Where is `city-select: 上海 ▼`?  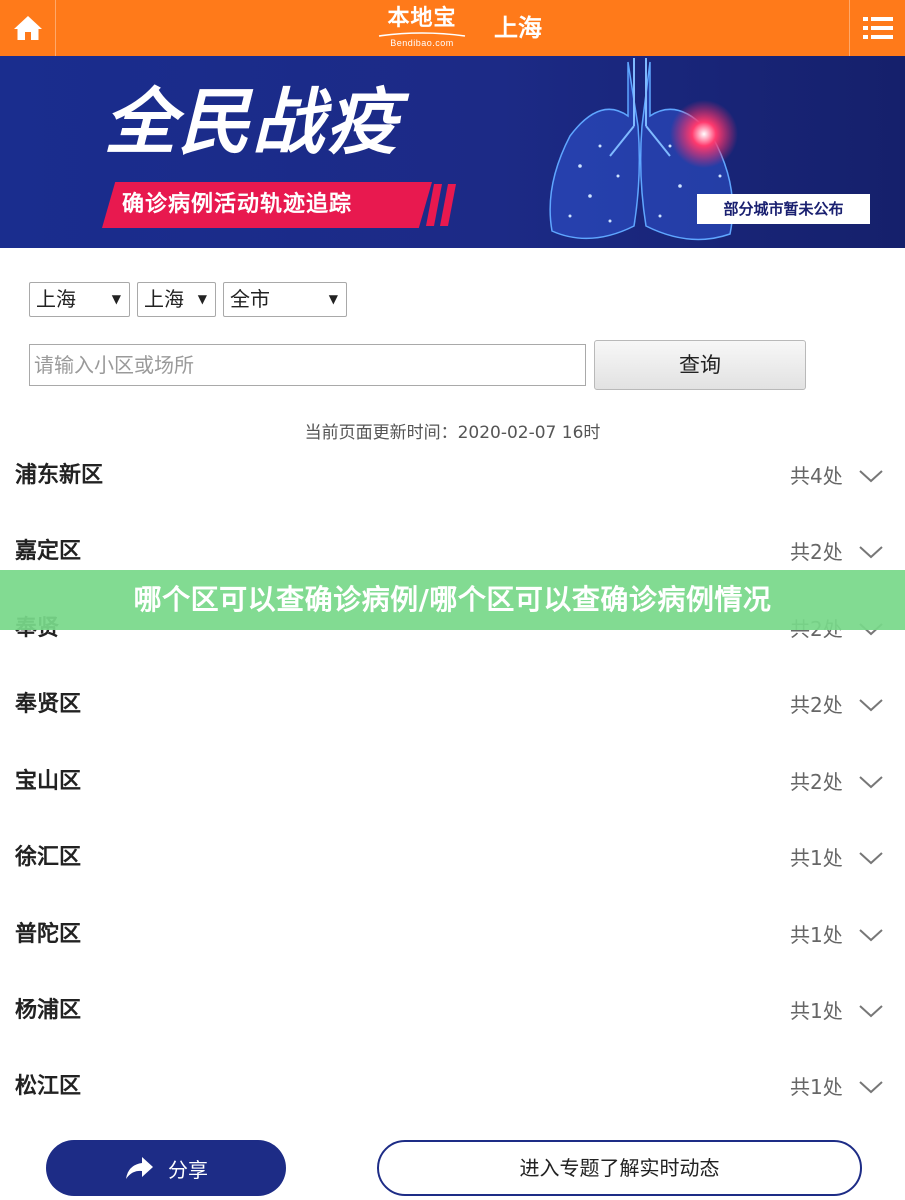
city-select: 上海 ▼ is located at coordinates (176, 299).